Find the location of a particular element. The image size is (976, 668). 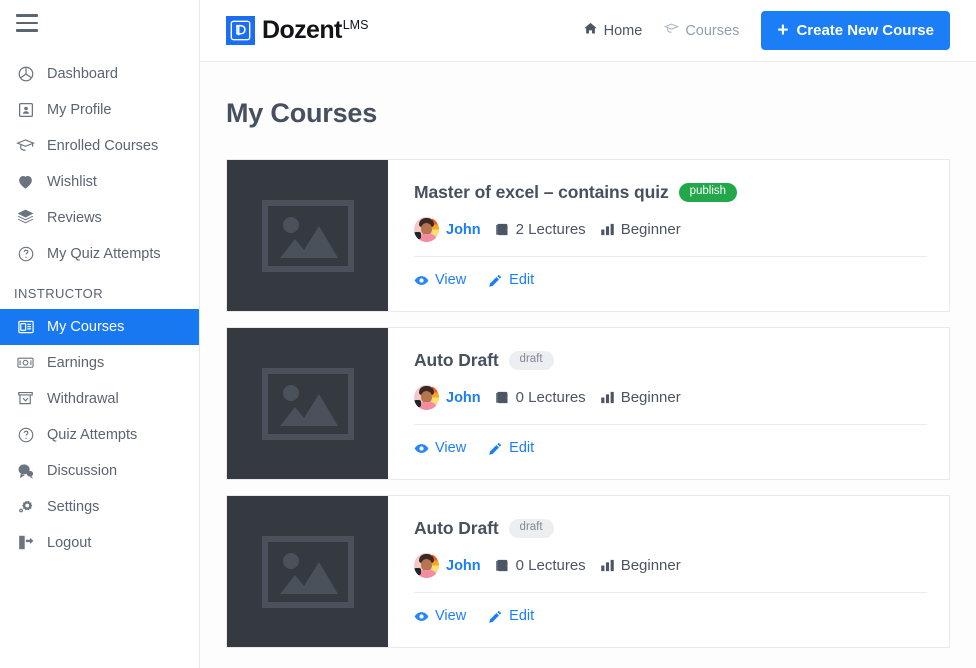

brand-logo: DozentLMS is located at coordinates (297, 30).